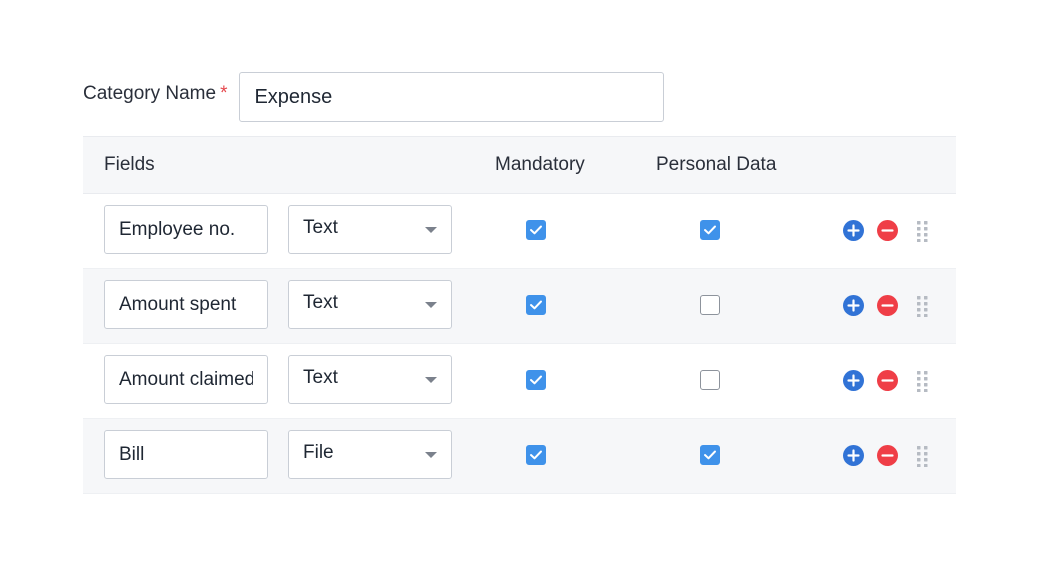  I want to click on category-name-label: Category Name *, so click(155, 94).